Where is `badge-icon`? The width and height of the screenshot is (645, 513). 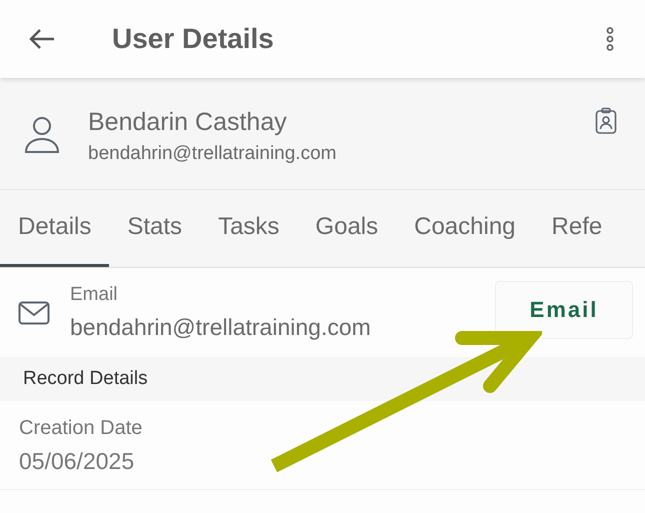 badge-icon is located at coordinates (606, 121).